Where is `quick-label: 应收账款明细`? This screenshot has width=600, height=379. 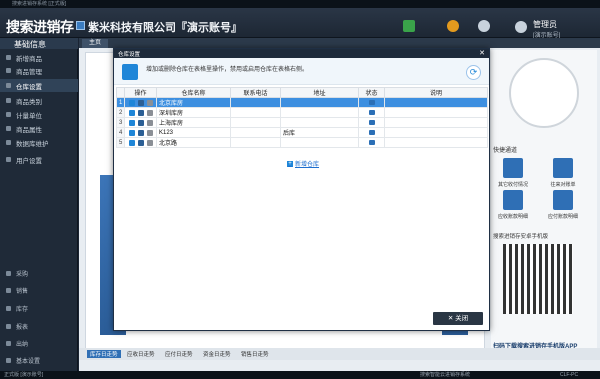
quick-label: 应收账款明细 is located at coordinates (513, 216).